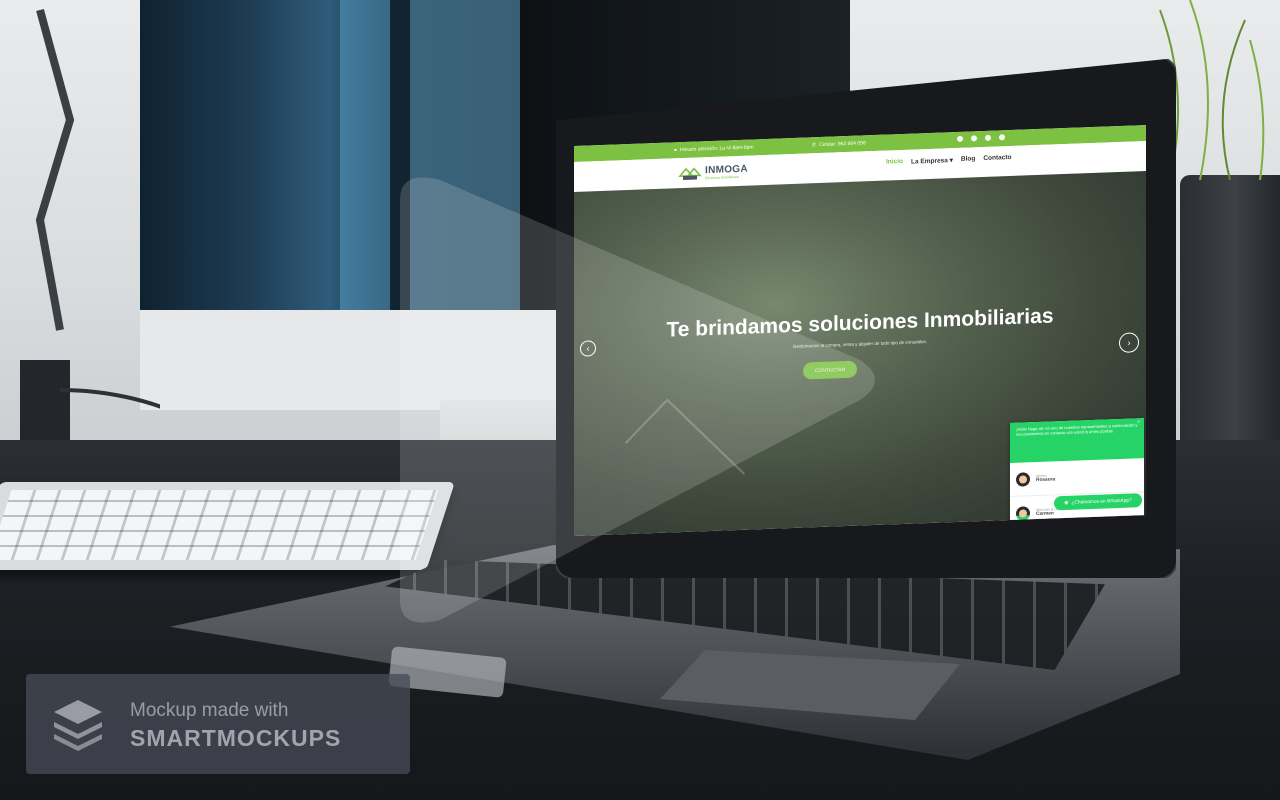 This screenshot has height=800, width=1280. Describe the element at coordinates (1066, 503) in the screenshot. I see `whatsapp-icon: ◉` at that location.